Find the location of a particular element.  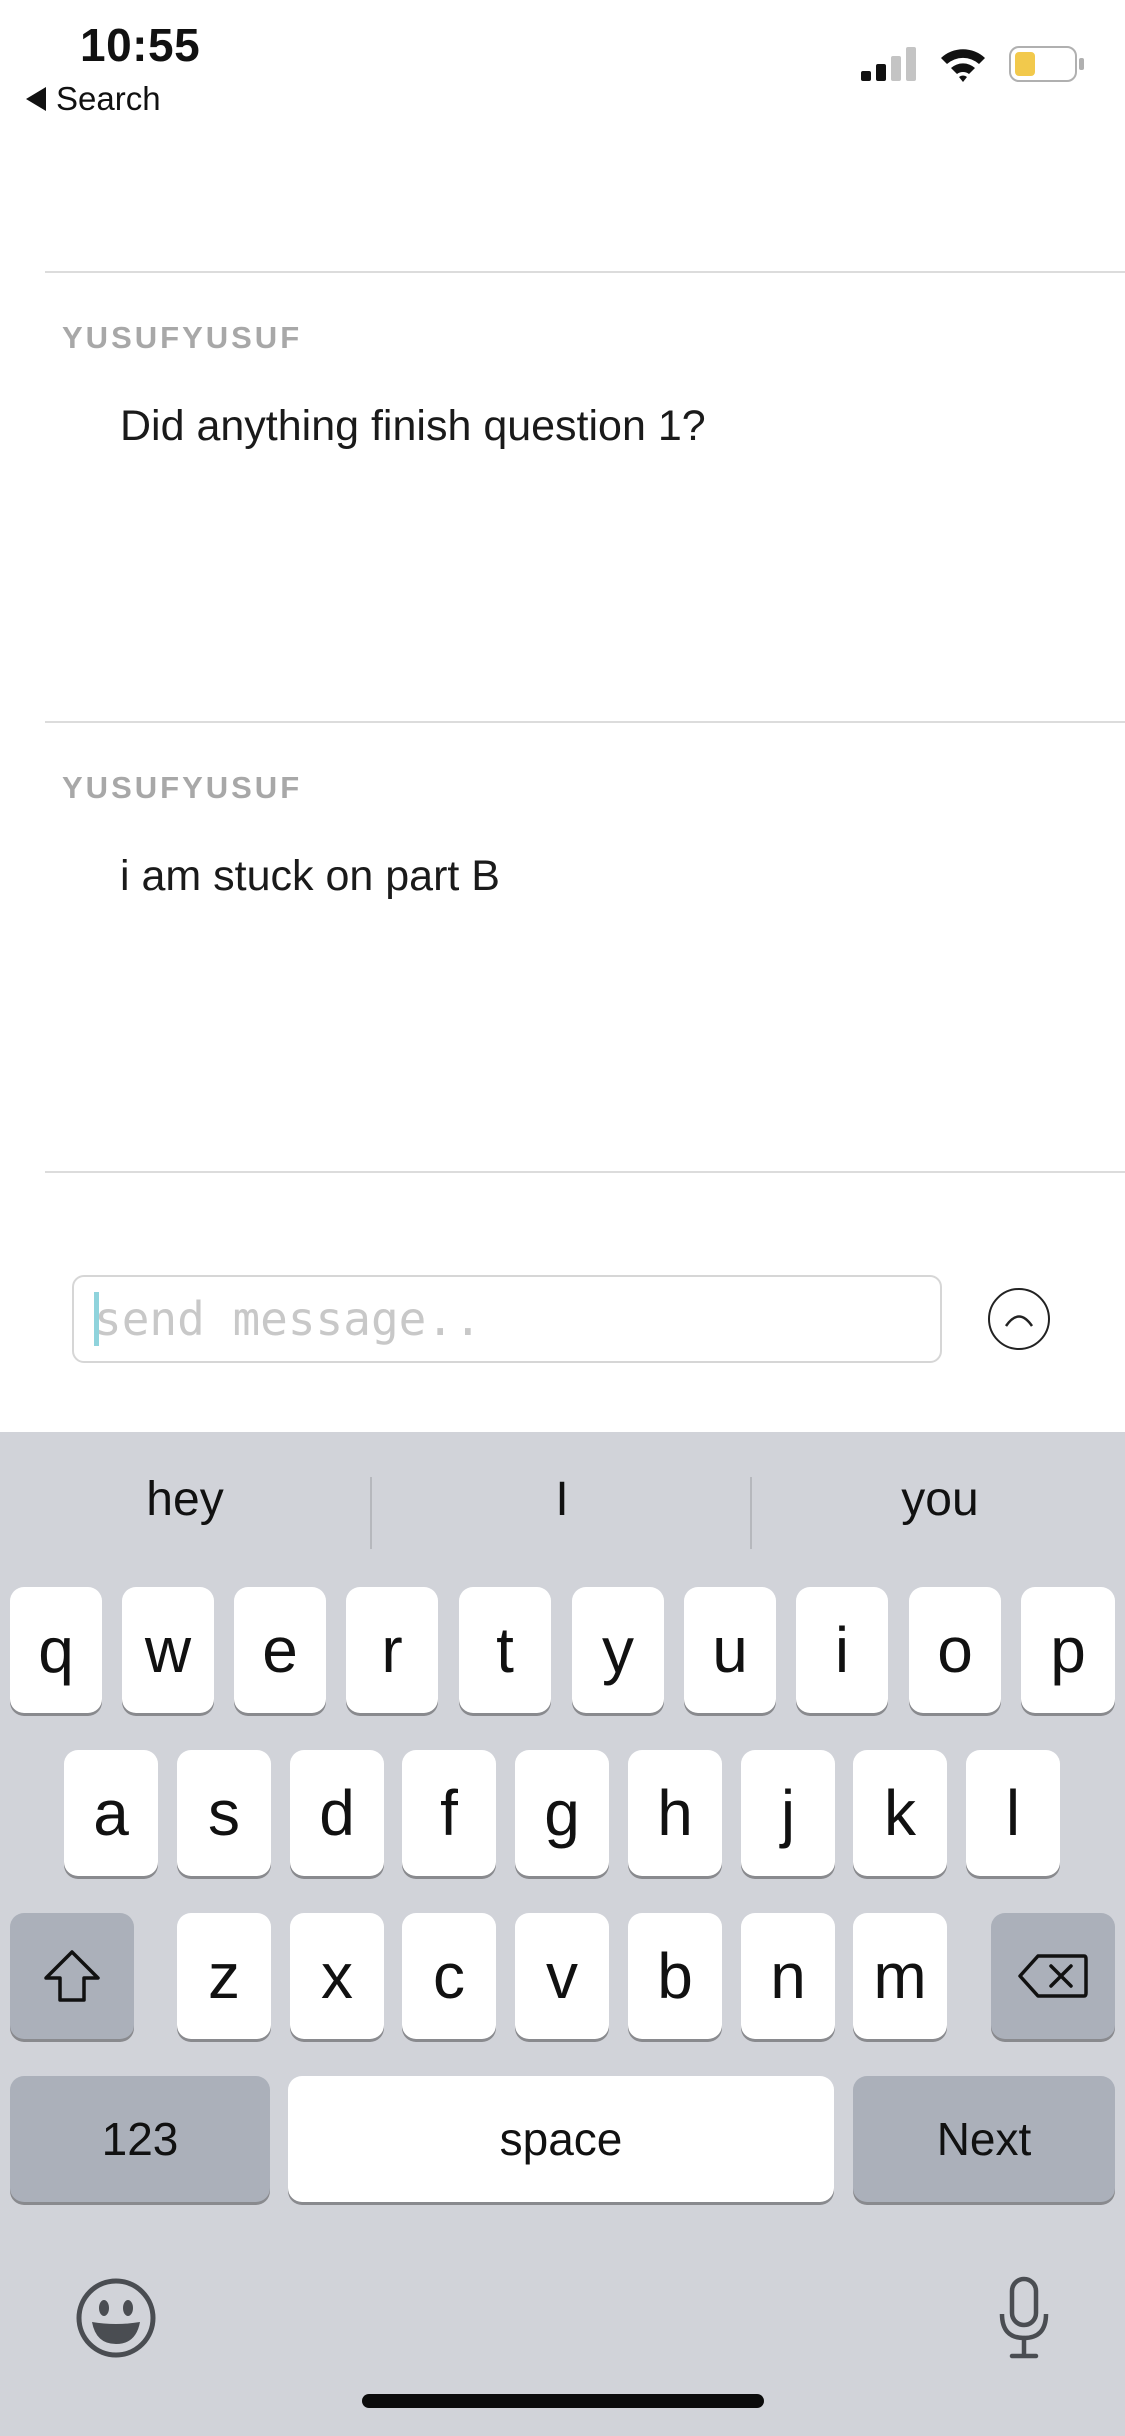

key-i: i is located at coordinates (842, 1650).